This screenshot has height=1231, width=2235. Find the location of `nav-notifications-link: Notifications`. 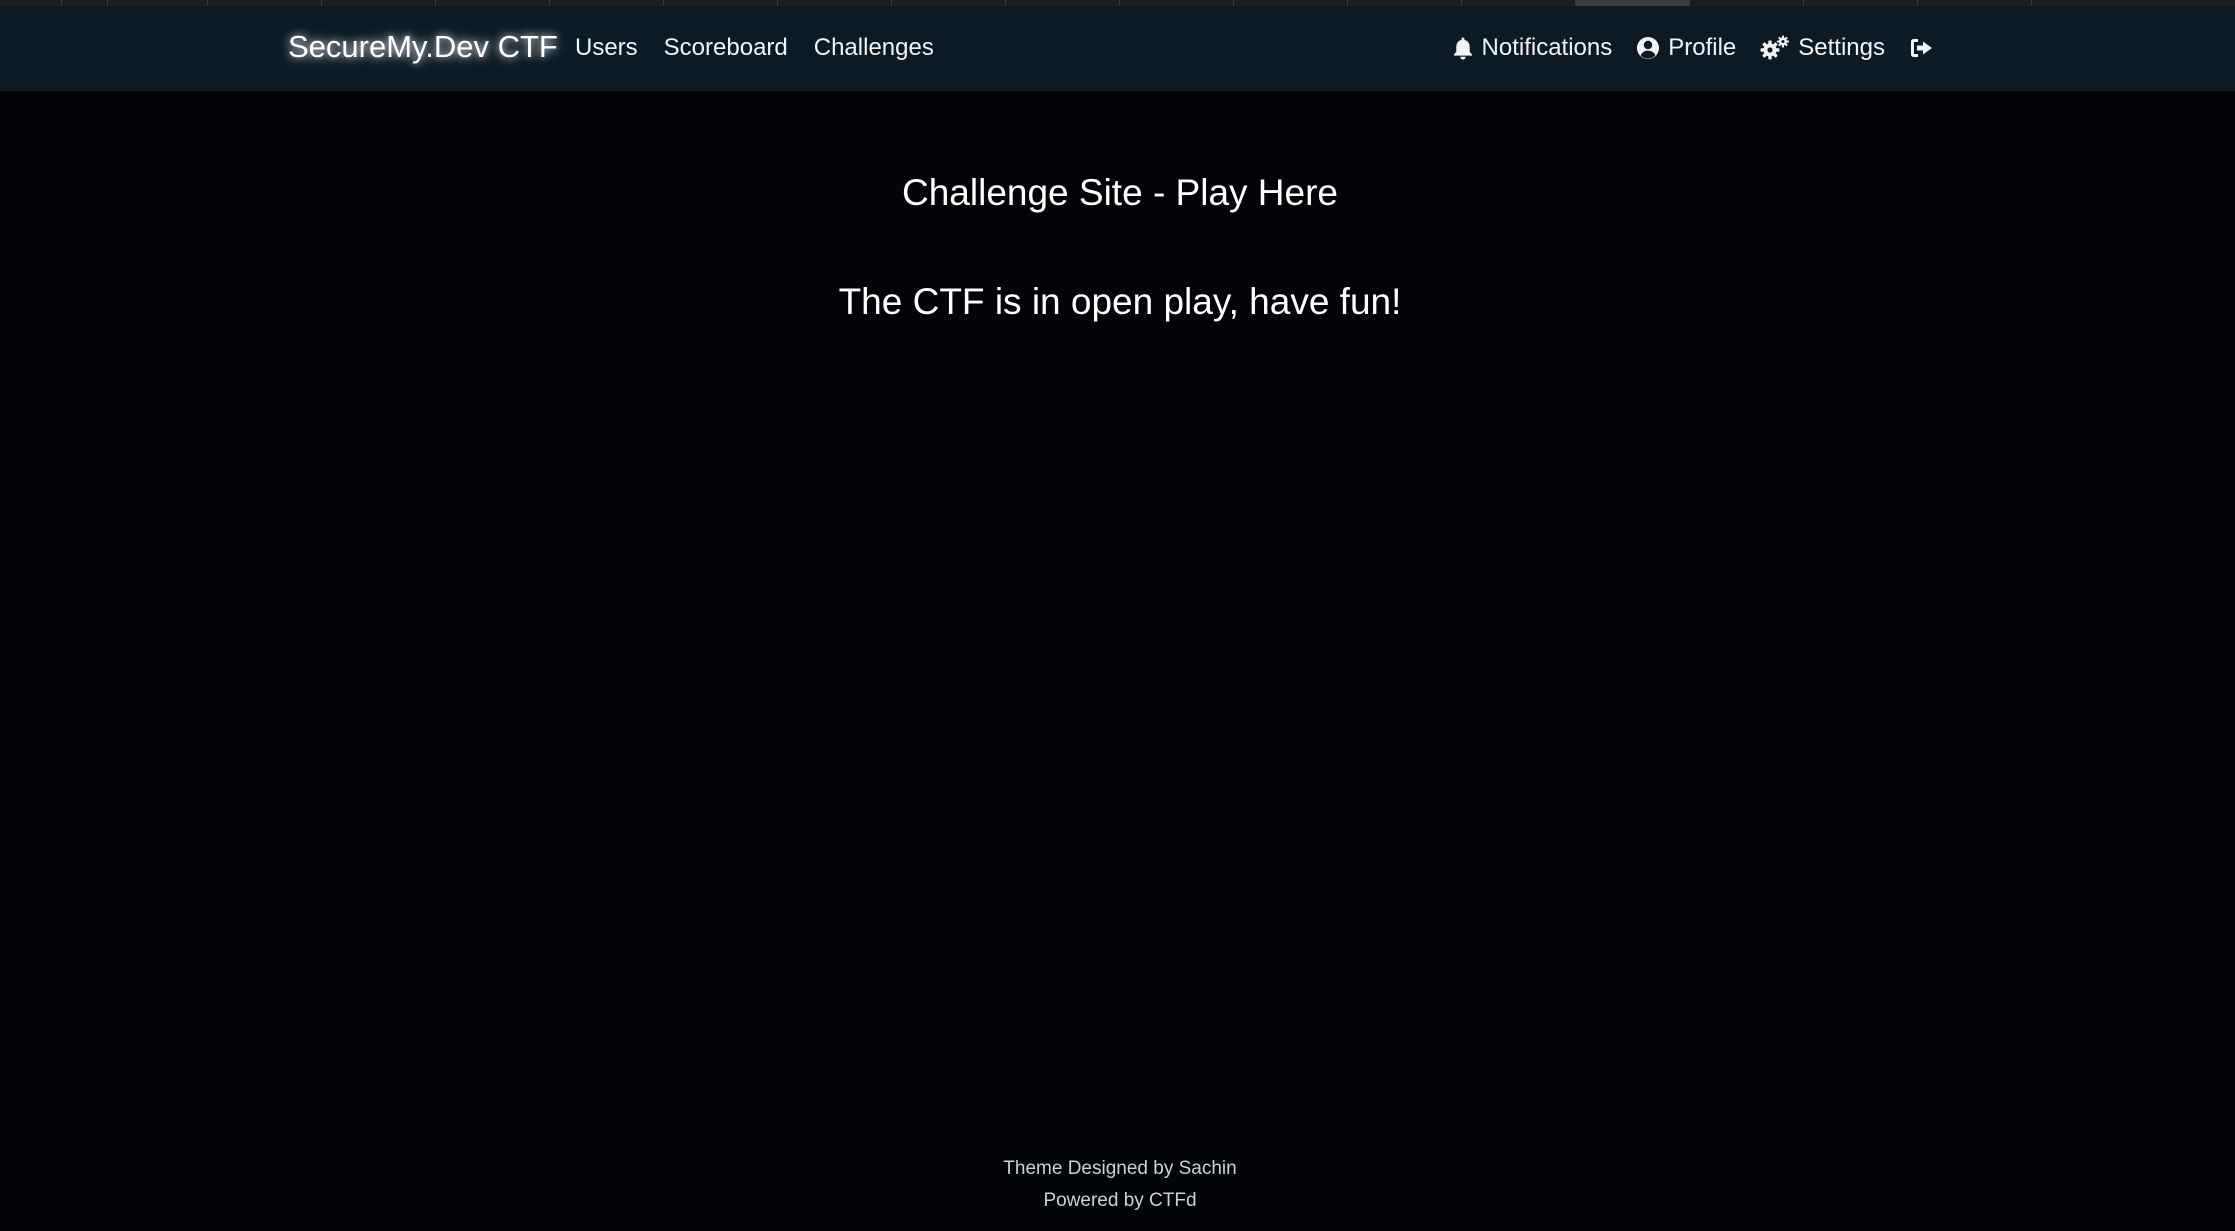

nav-notifications-link: Notifications is located at coordinates (1532, 48).